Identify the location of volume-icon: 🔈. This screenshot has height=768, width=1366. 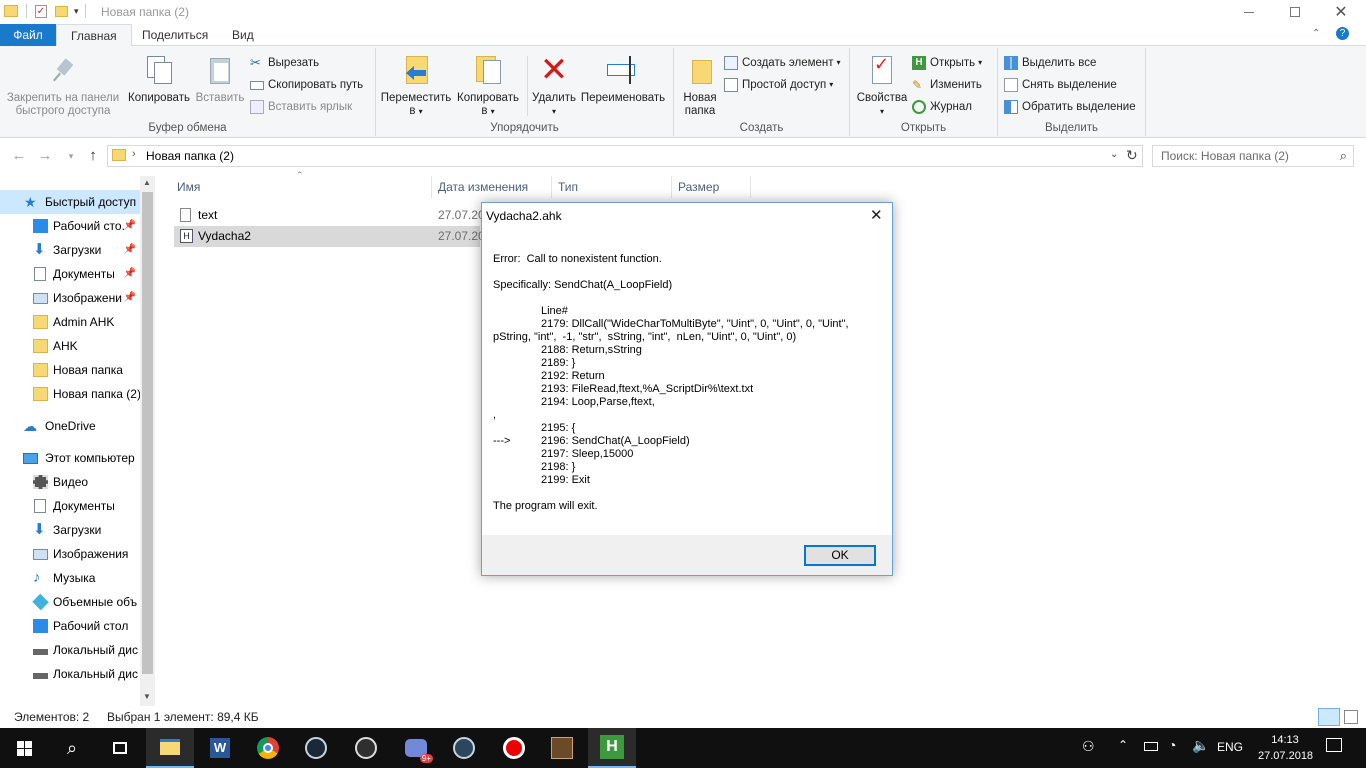
(1200, 745).